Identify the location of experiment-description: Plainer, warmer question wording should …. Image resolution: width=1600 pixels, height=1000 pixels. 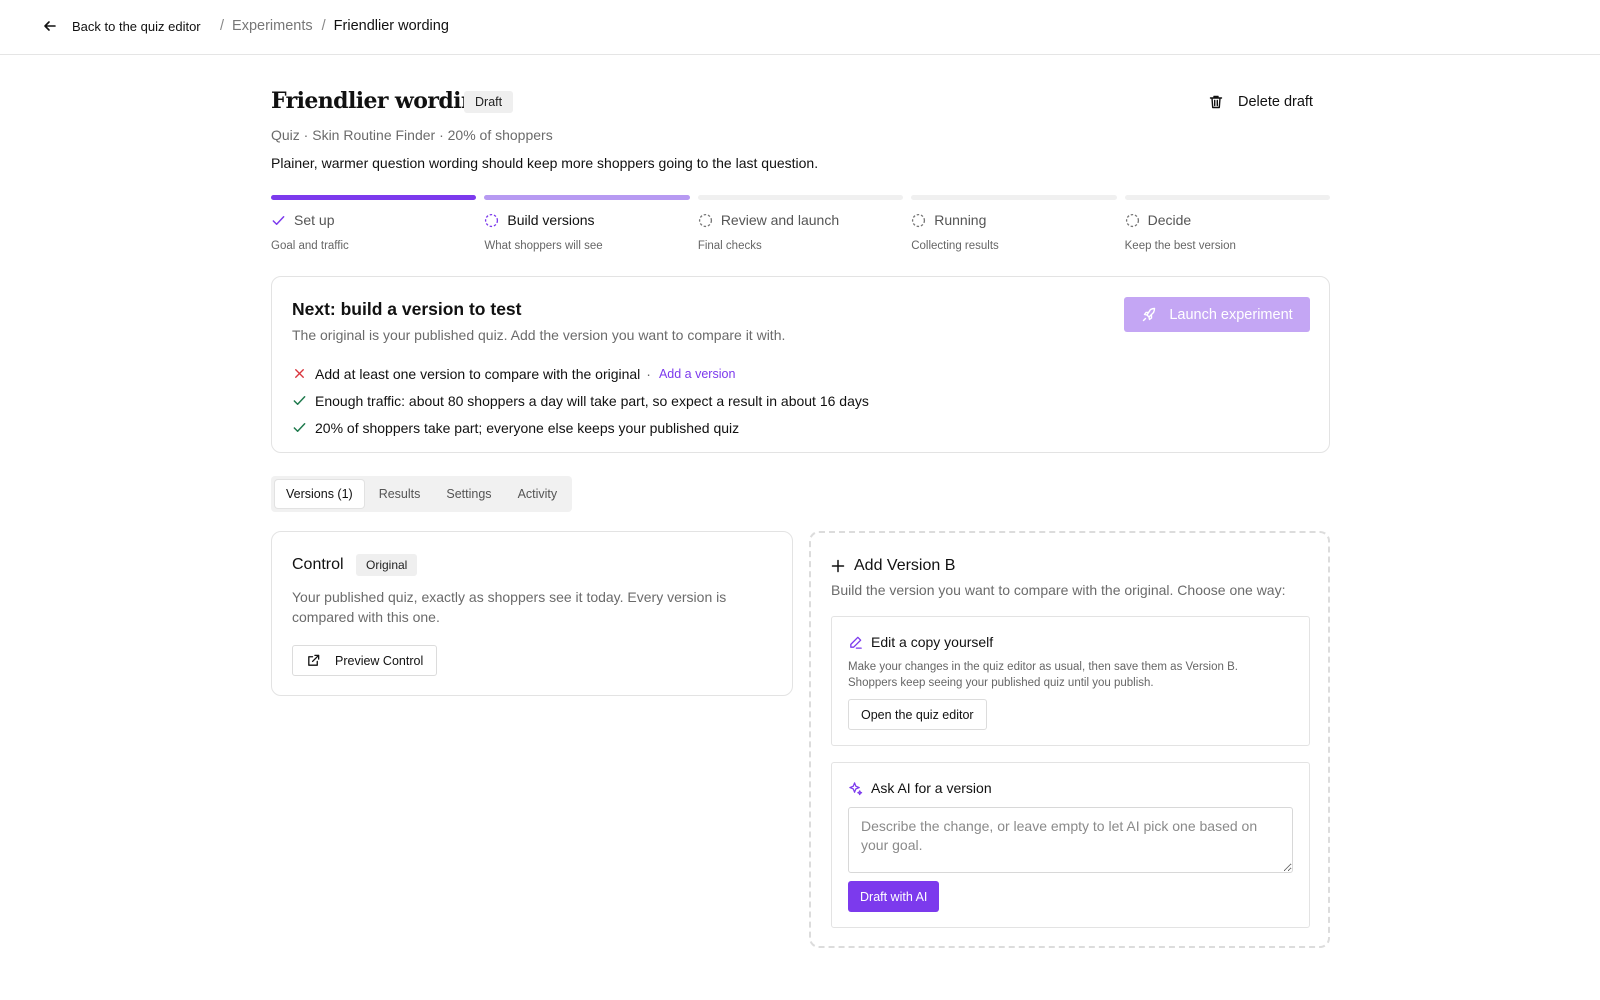
(545, 163).